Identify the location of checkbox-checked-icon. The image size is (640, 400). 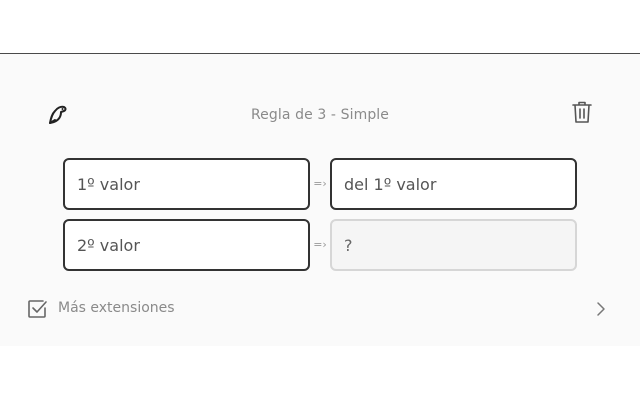
(37, 309).